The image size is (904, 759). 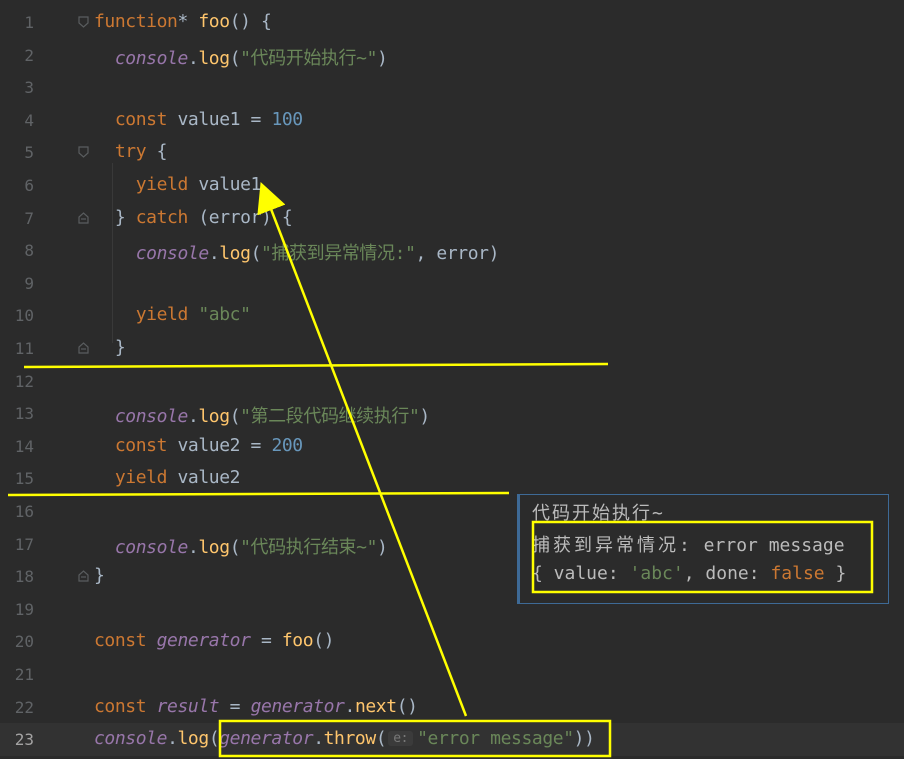 I want to click on code-token: value1 =, so click(x=224, y=119).